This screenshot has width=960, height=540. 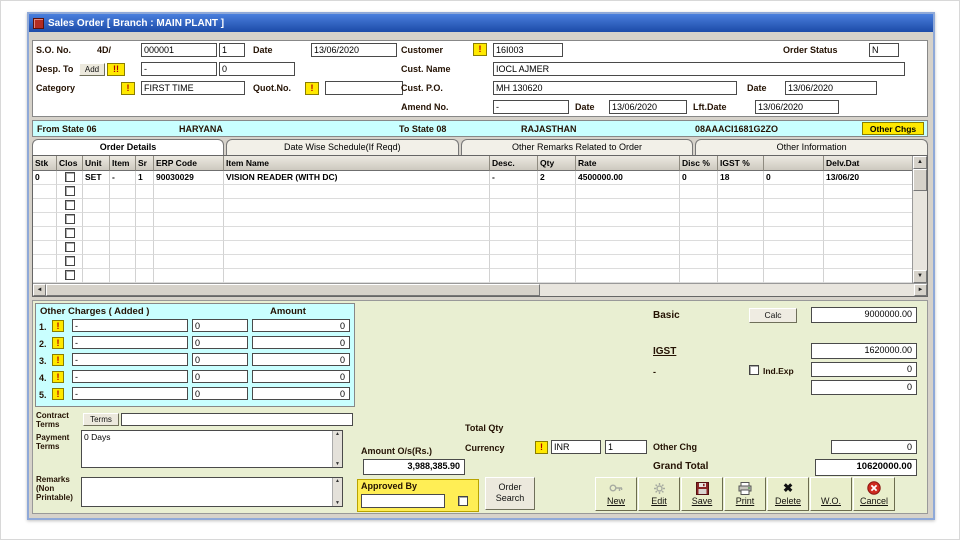 What do you see at coordinates (831, 88) in the screenshot?
I see `po-date-input: 13/06/2020` at bounding box center [831, 88].